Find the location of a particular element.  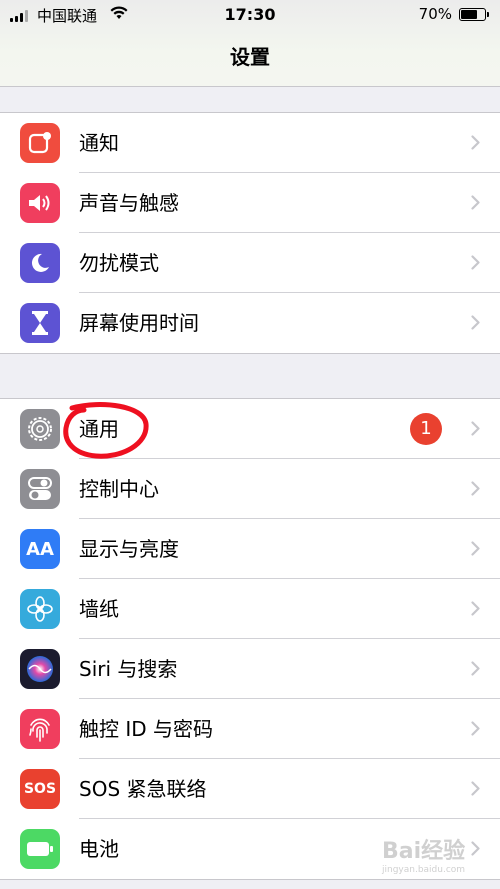

settings-row-text-size: AA 显示与亮度 is located at coordinates (250, 549).